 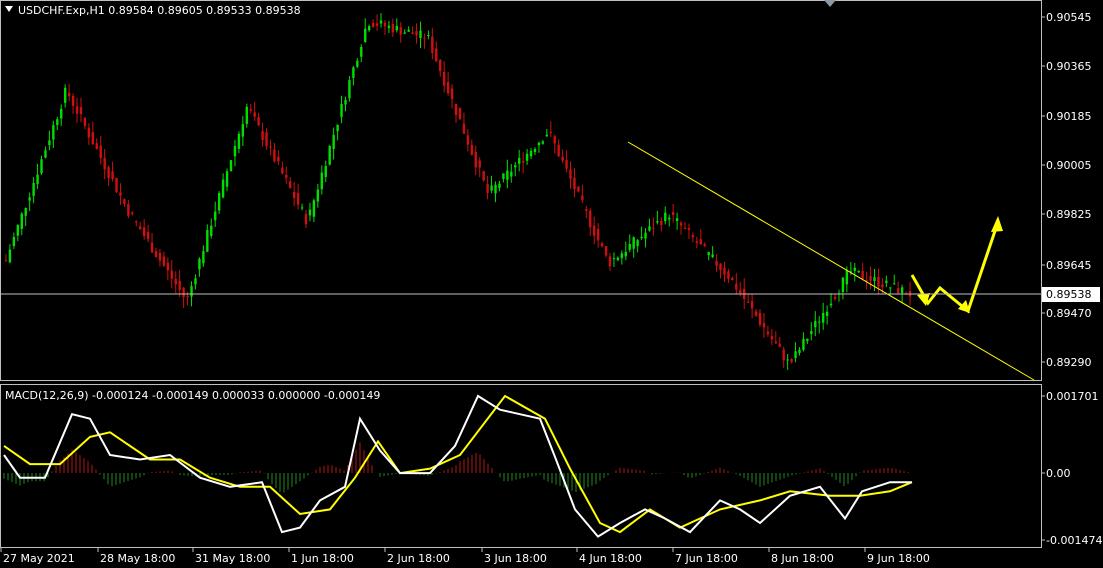 What do you see at coordinates (9, 9) in the screenshot?
I see `symbol-menu-icon` at bounding box center [9, 9].